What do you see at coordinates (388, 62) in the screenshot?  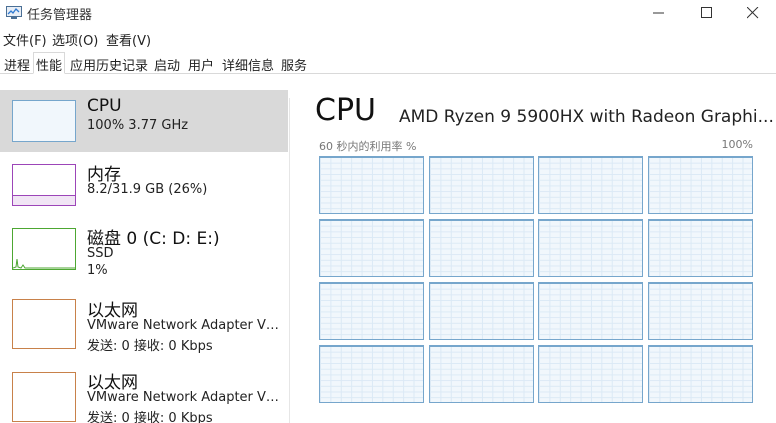 I see `tab-bar: 进程 性能 应用历史记录 启动 用户 详细信息 服务` at bounding box center [388, 62].